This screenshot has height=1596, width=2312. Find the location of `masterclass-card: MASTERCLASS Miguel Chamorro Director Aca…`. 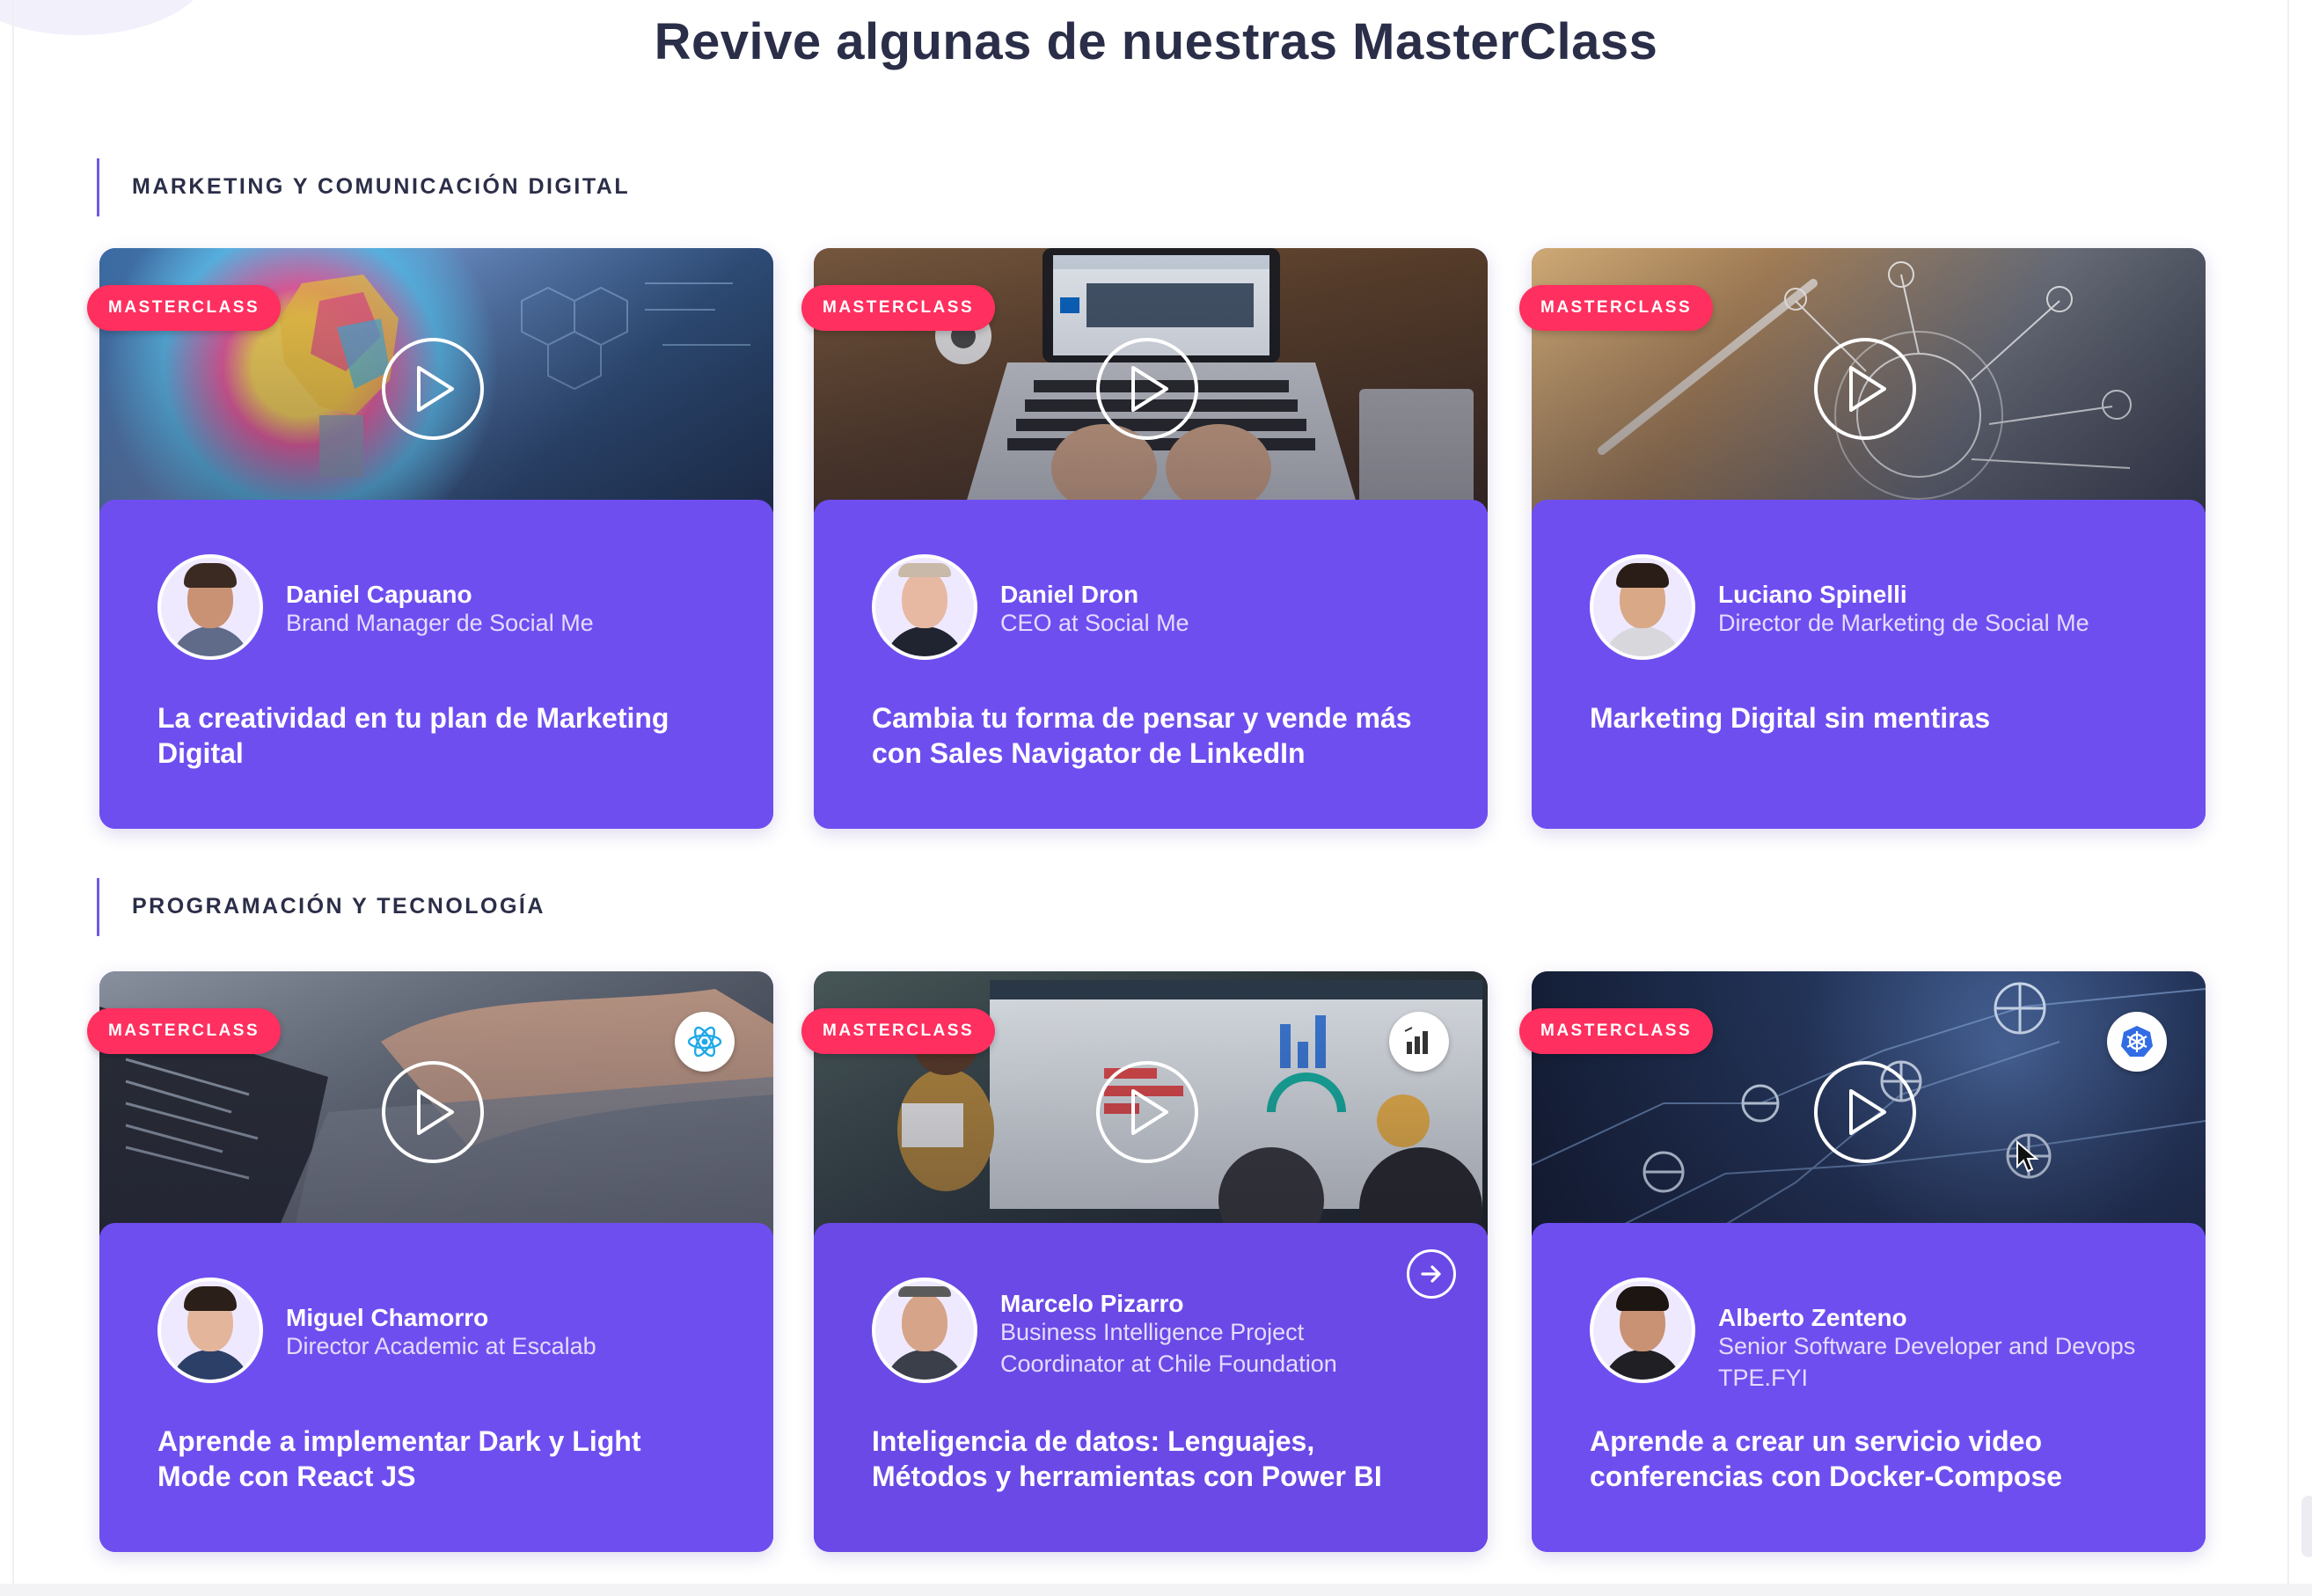

masterclass-card: MASTERCLASS Miguel Chamorro Director Aca… is located at coordinates (430, 1261).